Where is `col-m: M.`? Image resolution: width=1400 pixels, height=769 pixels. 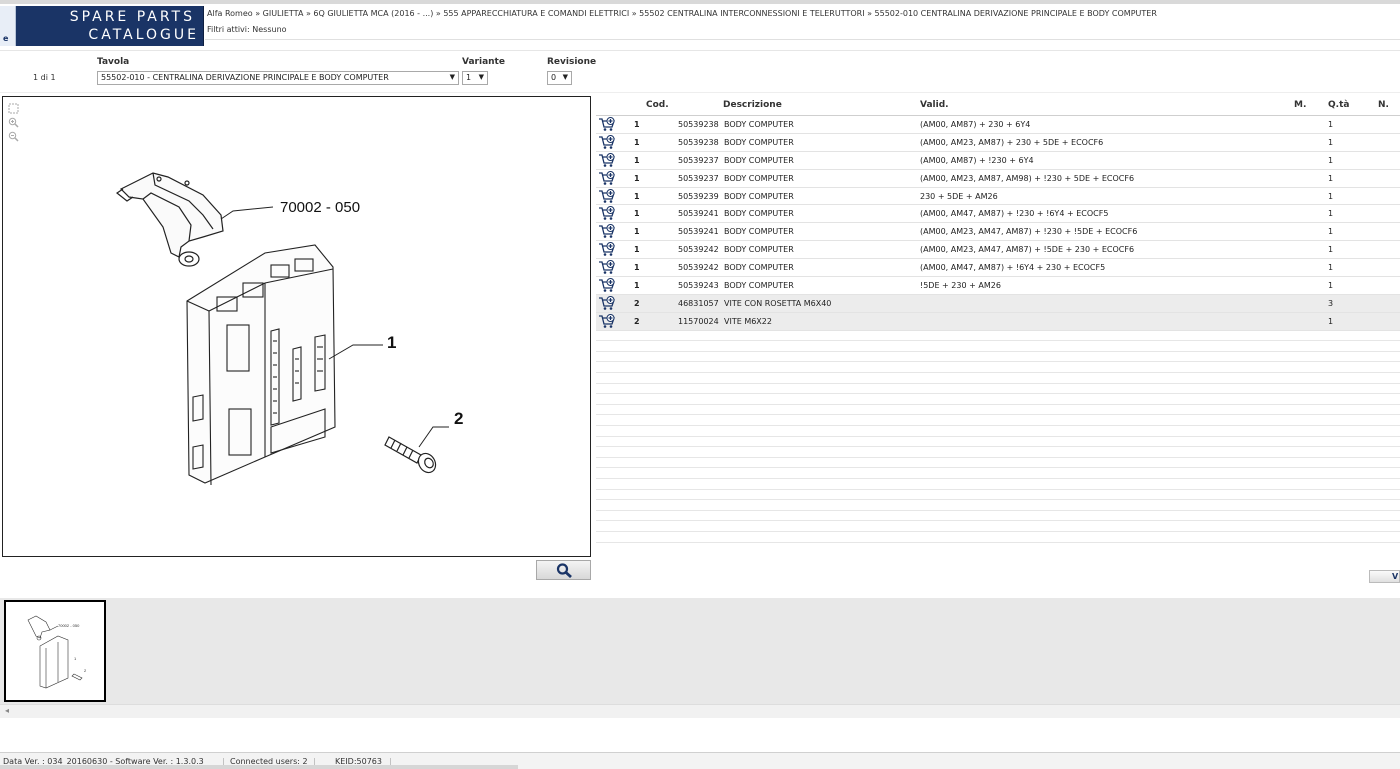
col-m: M. is located at coordinates (1300, 105).